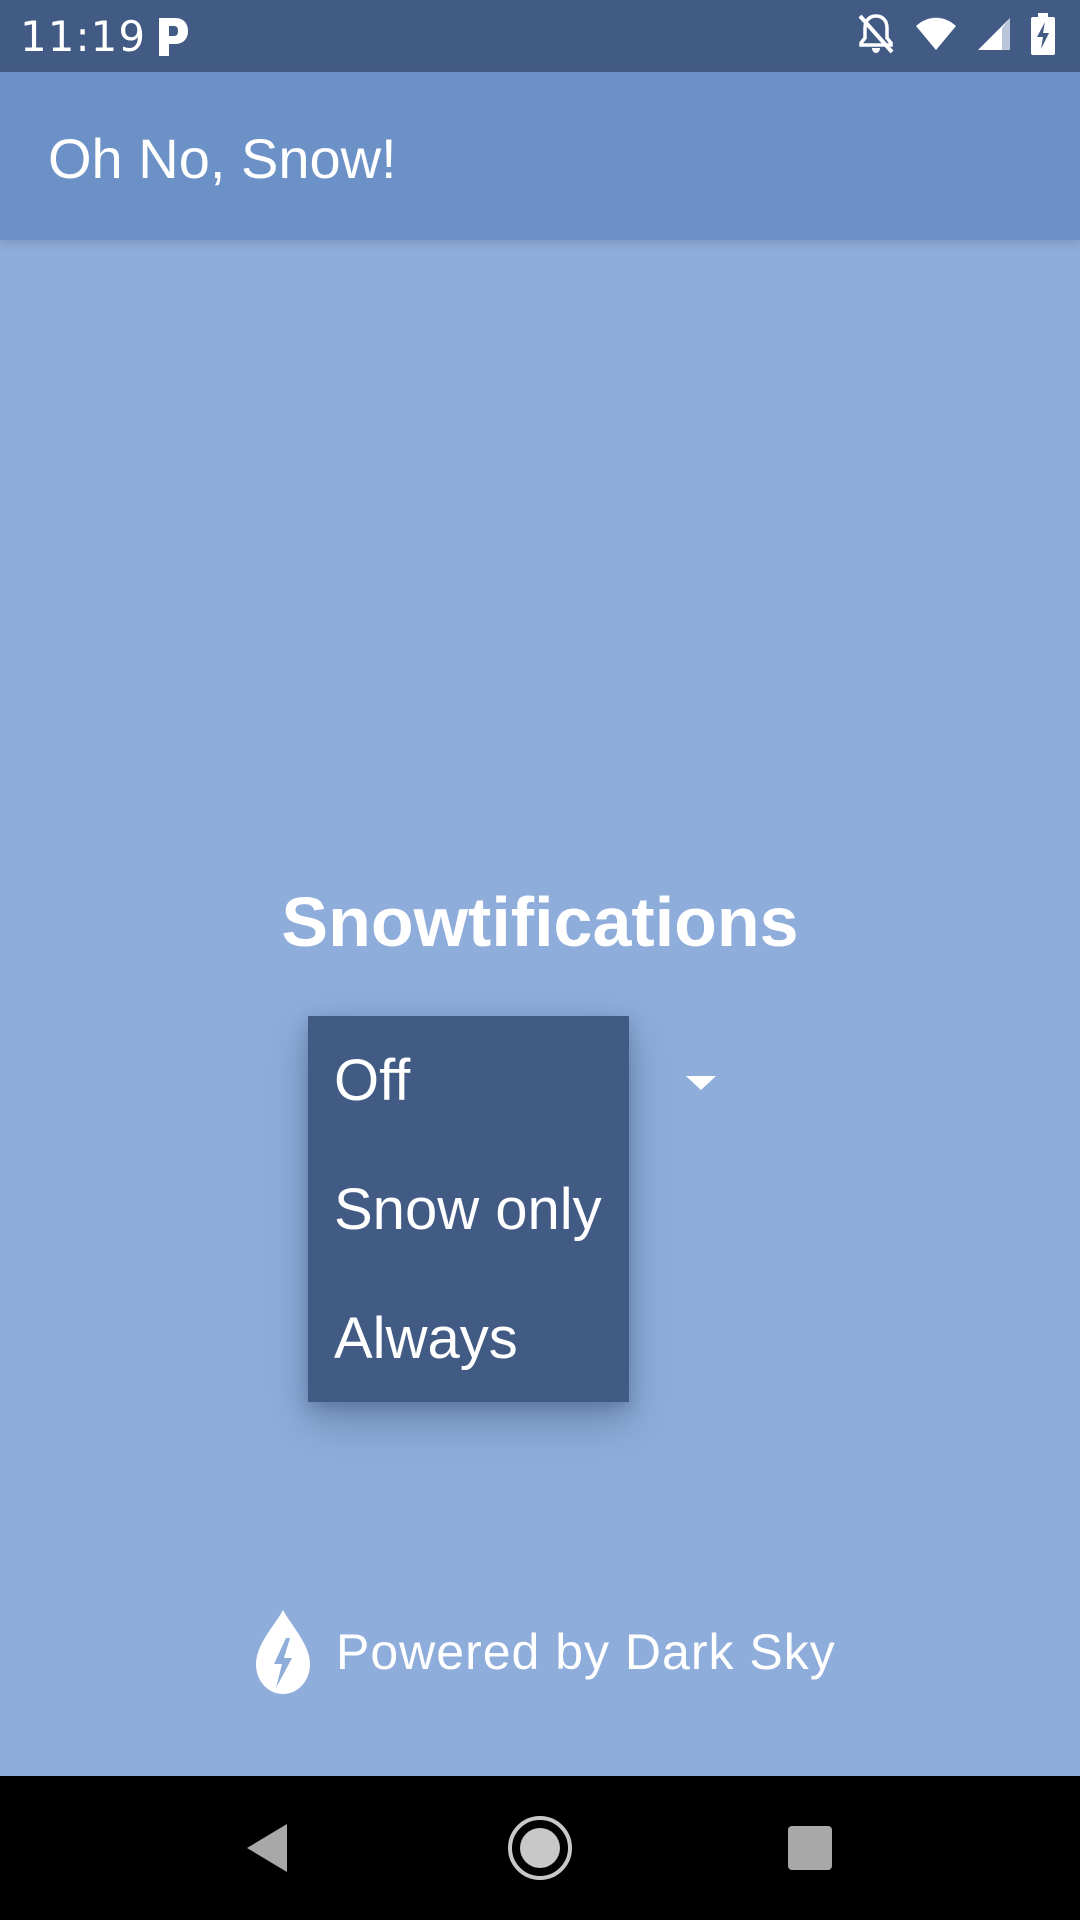 The image size is (1080, 1920). I want to click on app-title: Oh No, Snow!, so click(222, 158).